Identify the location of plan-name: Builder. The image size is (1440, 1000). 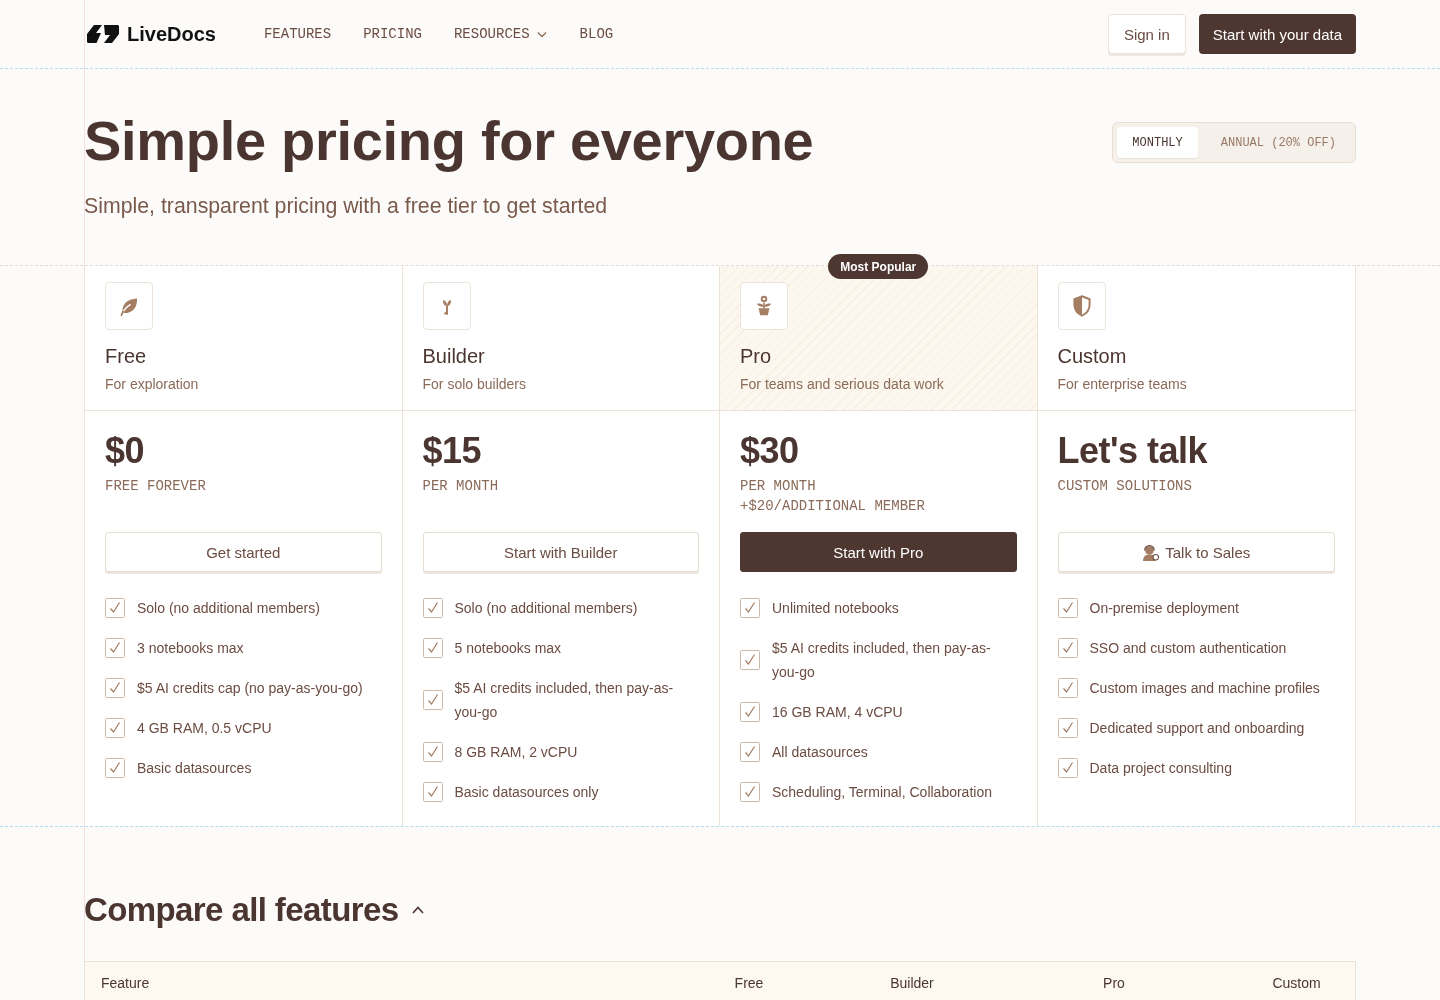
(454, 356).